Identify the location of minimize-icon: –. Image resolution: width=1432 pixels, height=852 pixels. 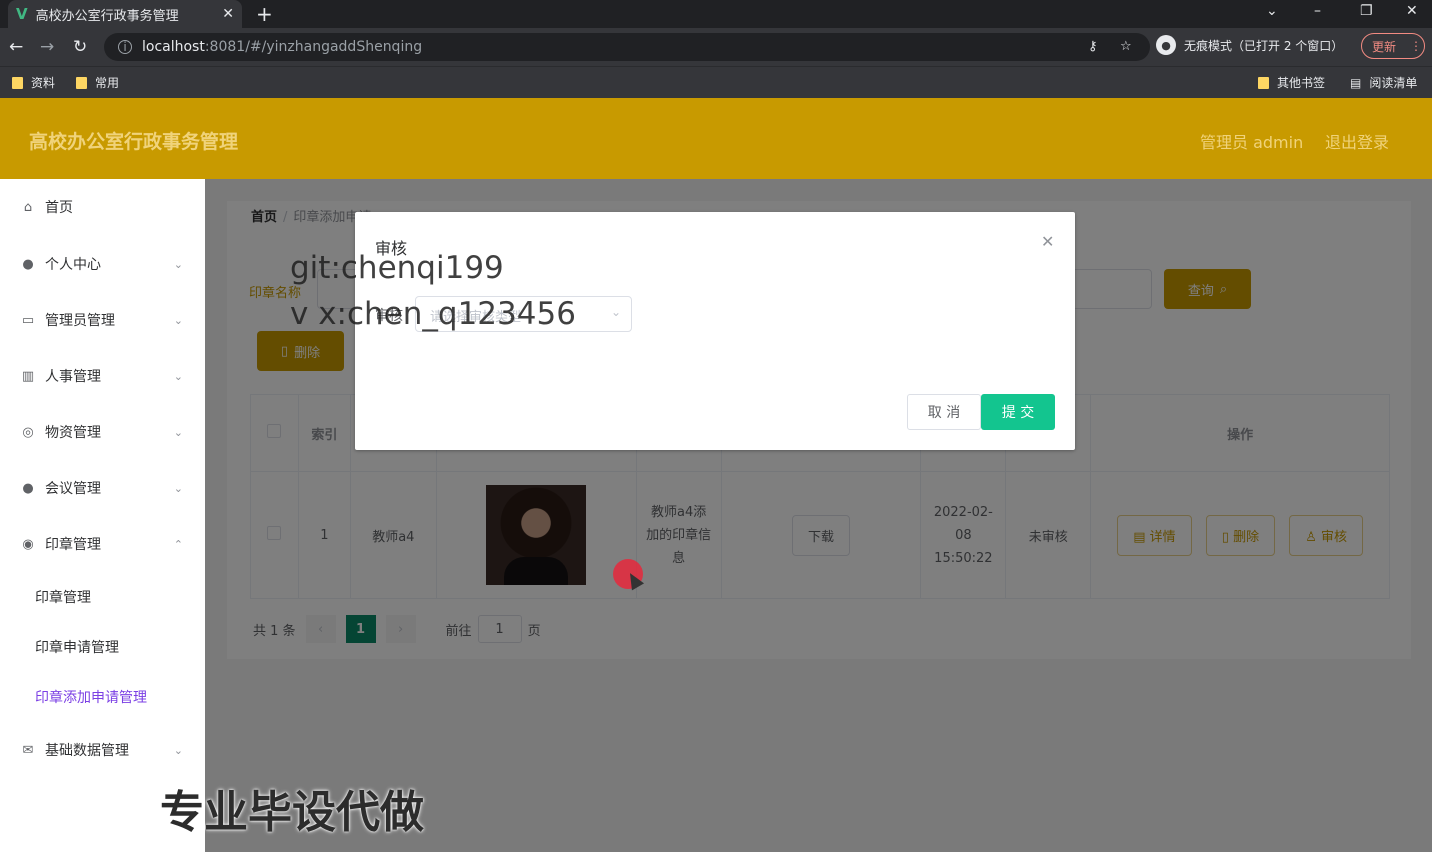
(1317, 11).